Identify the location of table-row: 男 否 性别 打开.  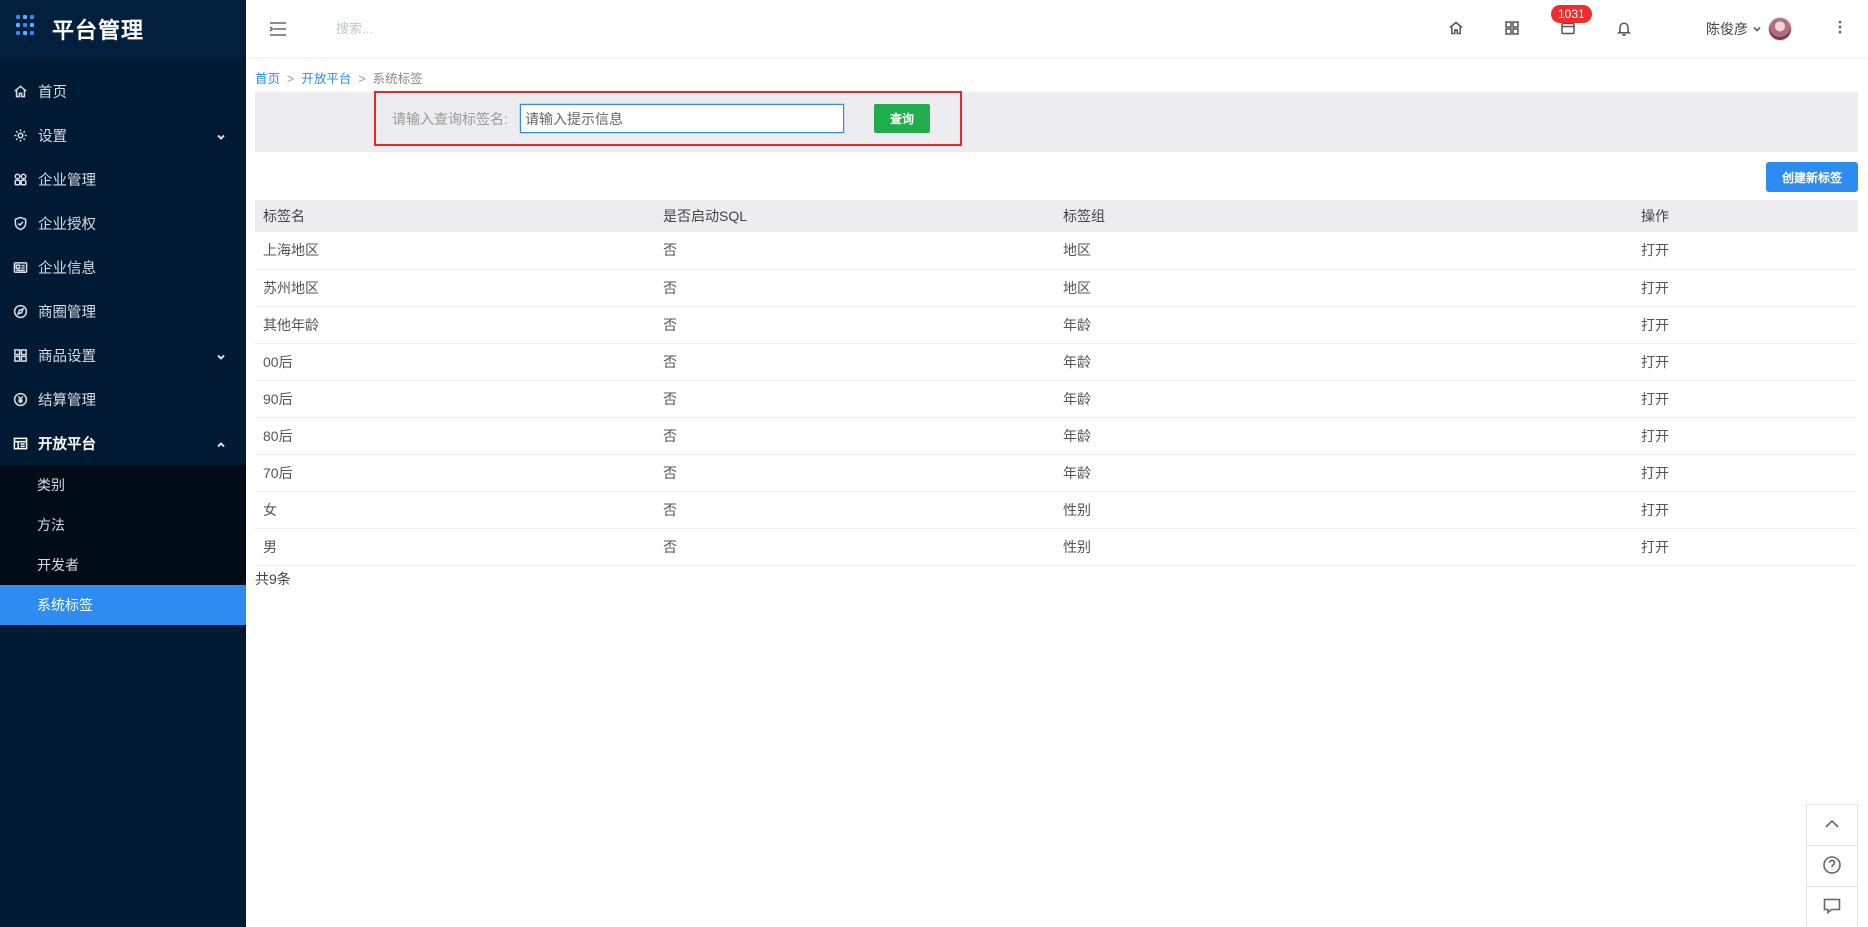
(1056, 546).